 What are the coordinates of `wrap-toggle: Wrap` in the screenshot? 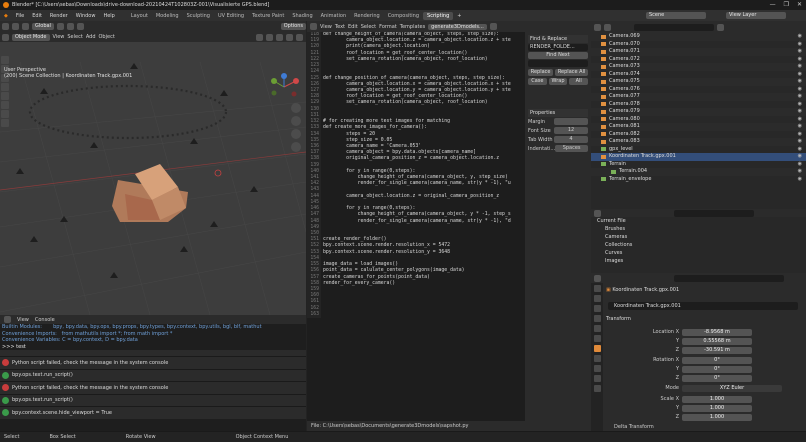 It's located at (558, 81).